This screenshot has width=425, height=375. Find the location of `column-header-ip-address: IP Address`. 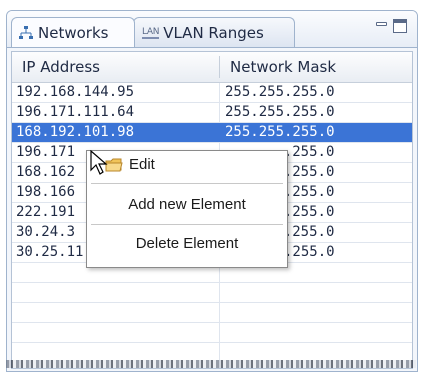

column-header-ip-address: IP Address is located at coordinates (61, 67).